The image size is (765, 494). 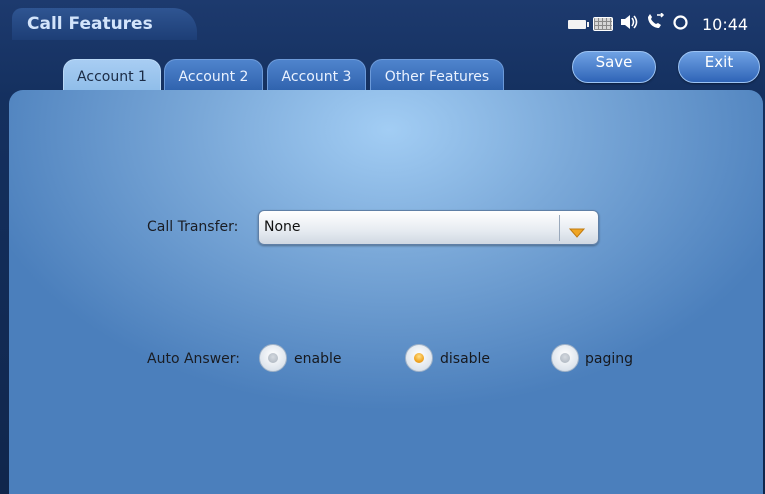 I want to click on auto-answer-label: Auto Answer:, so click(x=193, y=359).